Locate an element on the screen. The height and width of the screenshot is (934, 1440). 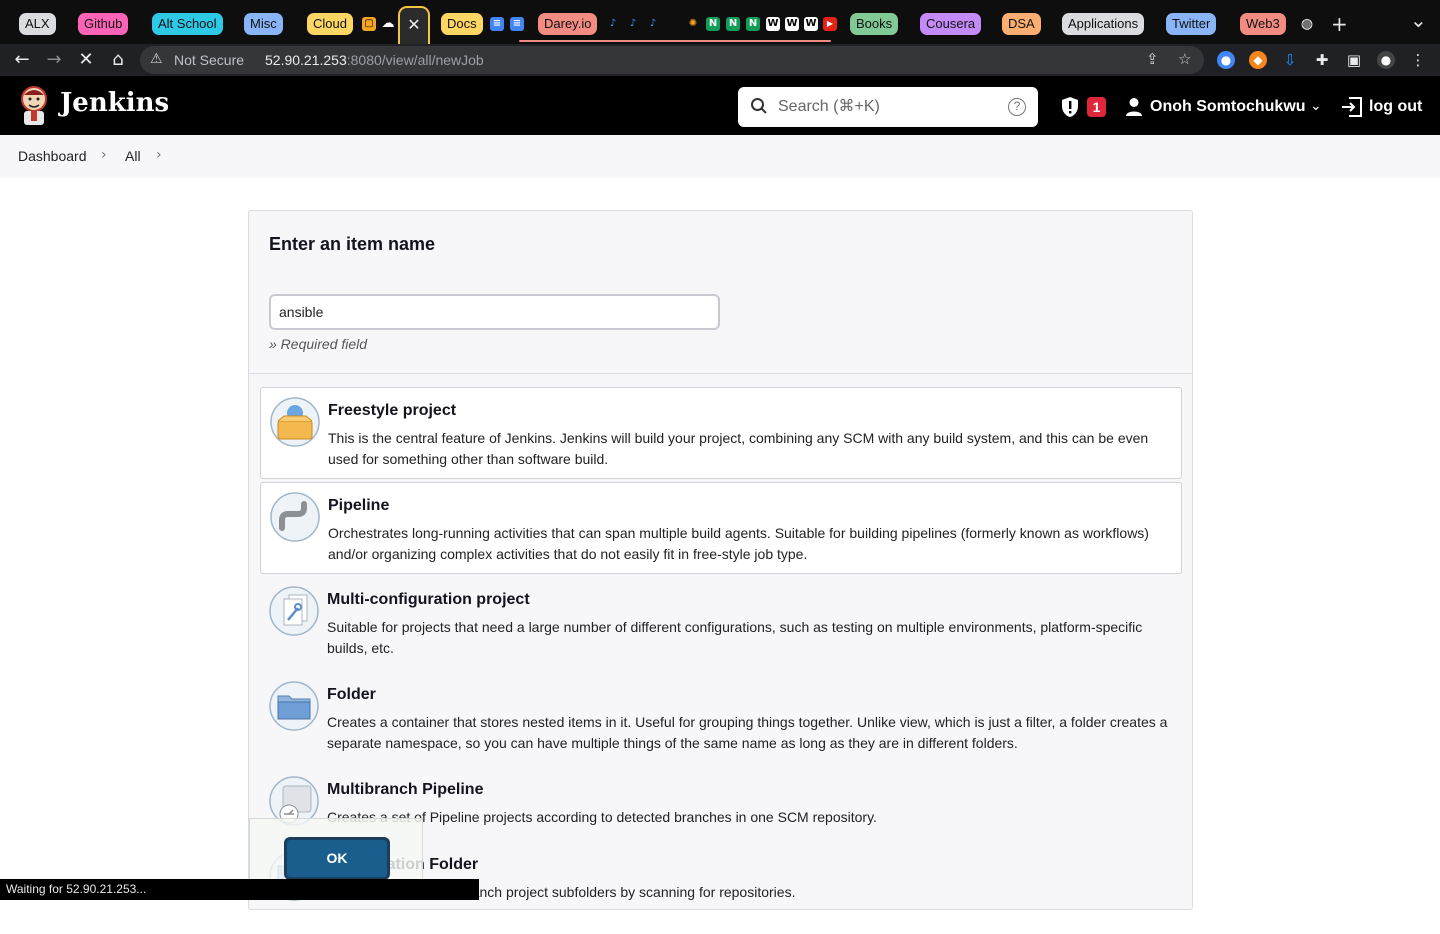
item-type-title: Pipeline is located at coordinates (359, 505).